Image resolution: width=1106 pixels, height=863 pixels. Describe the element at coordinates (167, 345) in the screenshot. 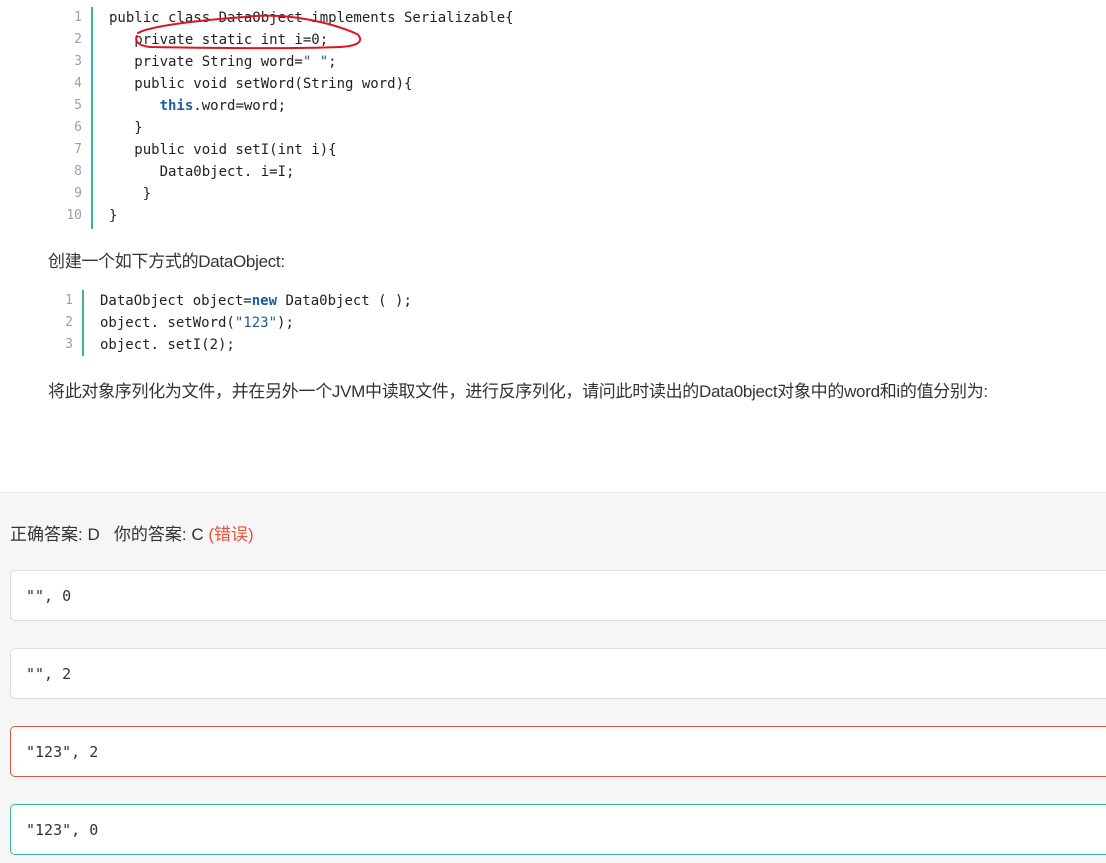

I see `code-text: object. setI(2);` at that location.